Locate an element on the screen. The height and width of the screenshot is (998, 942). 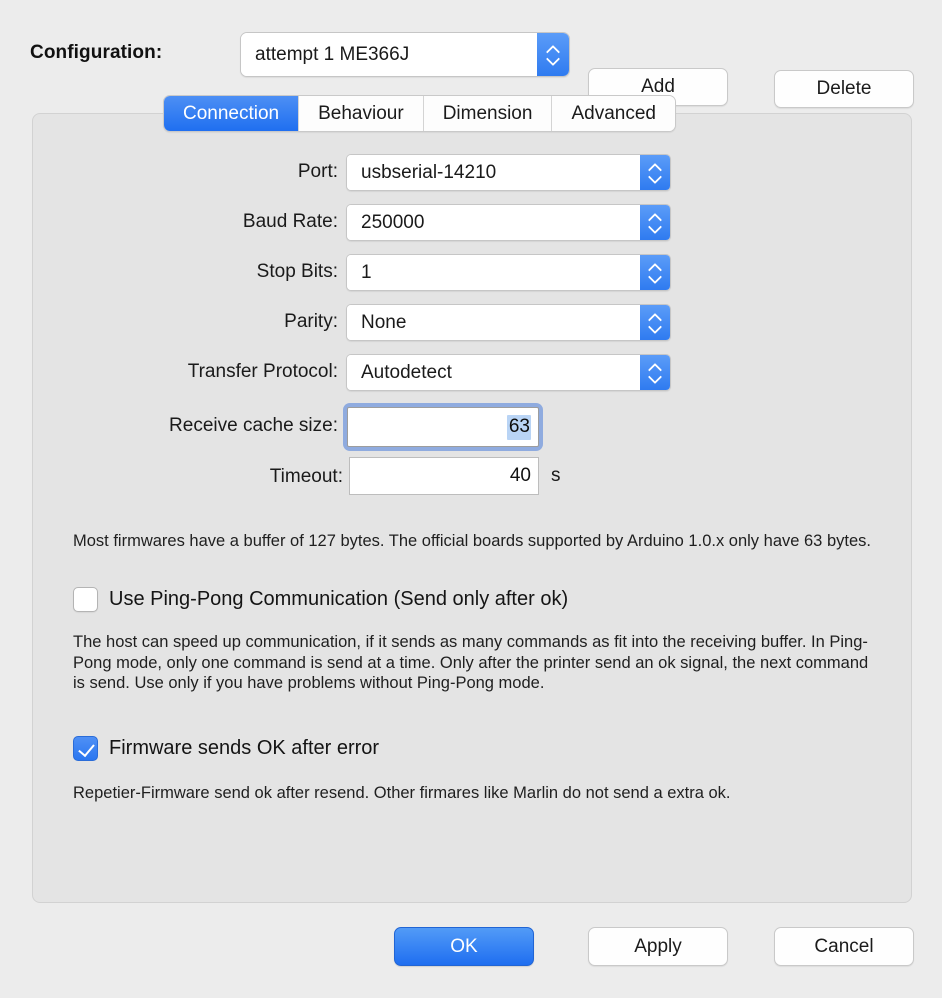
apply-button: Apply is located at coordinates (658, 946).